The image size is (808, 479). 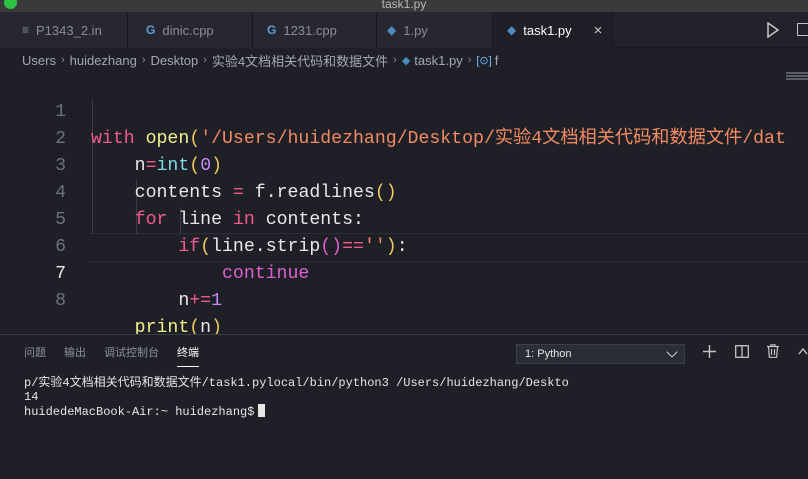 I want to click on tab-label: 1231.cpp, so click(x=310, y=30).